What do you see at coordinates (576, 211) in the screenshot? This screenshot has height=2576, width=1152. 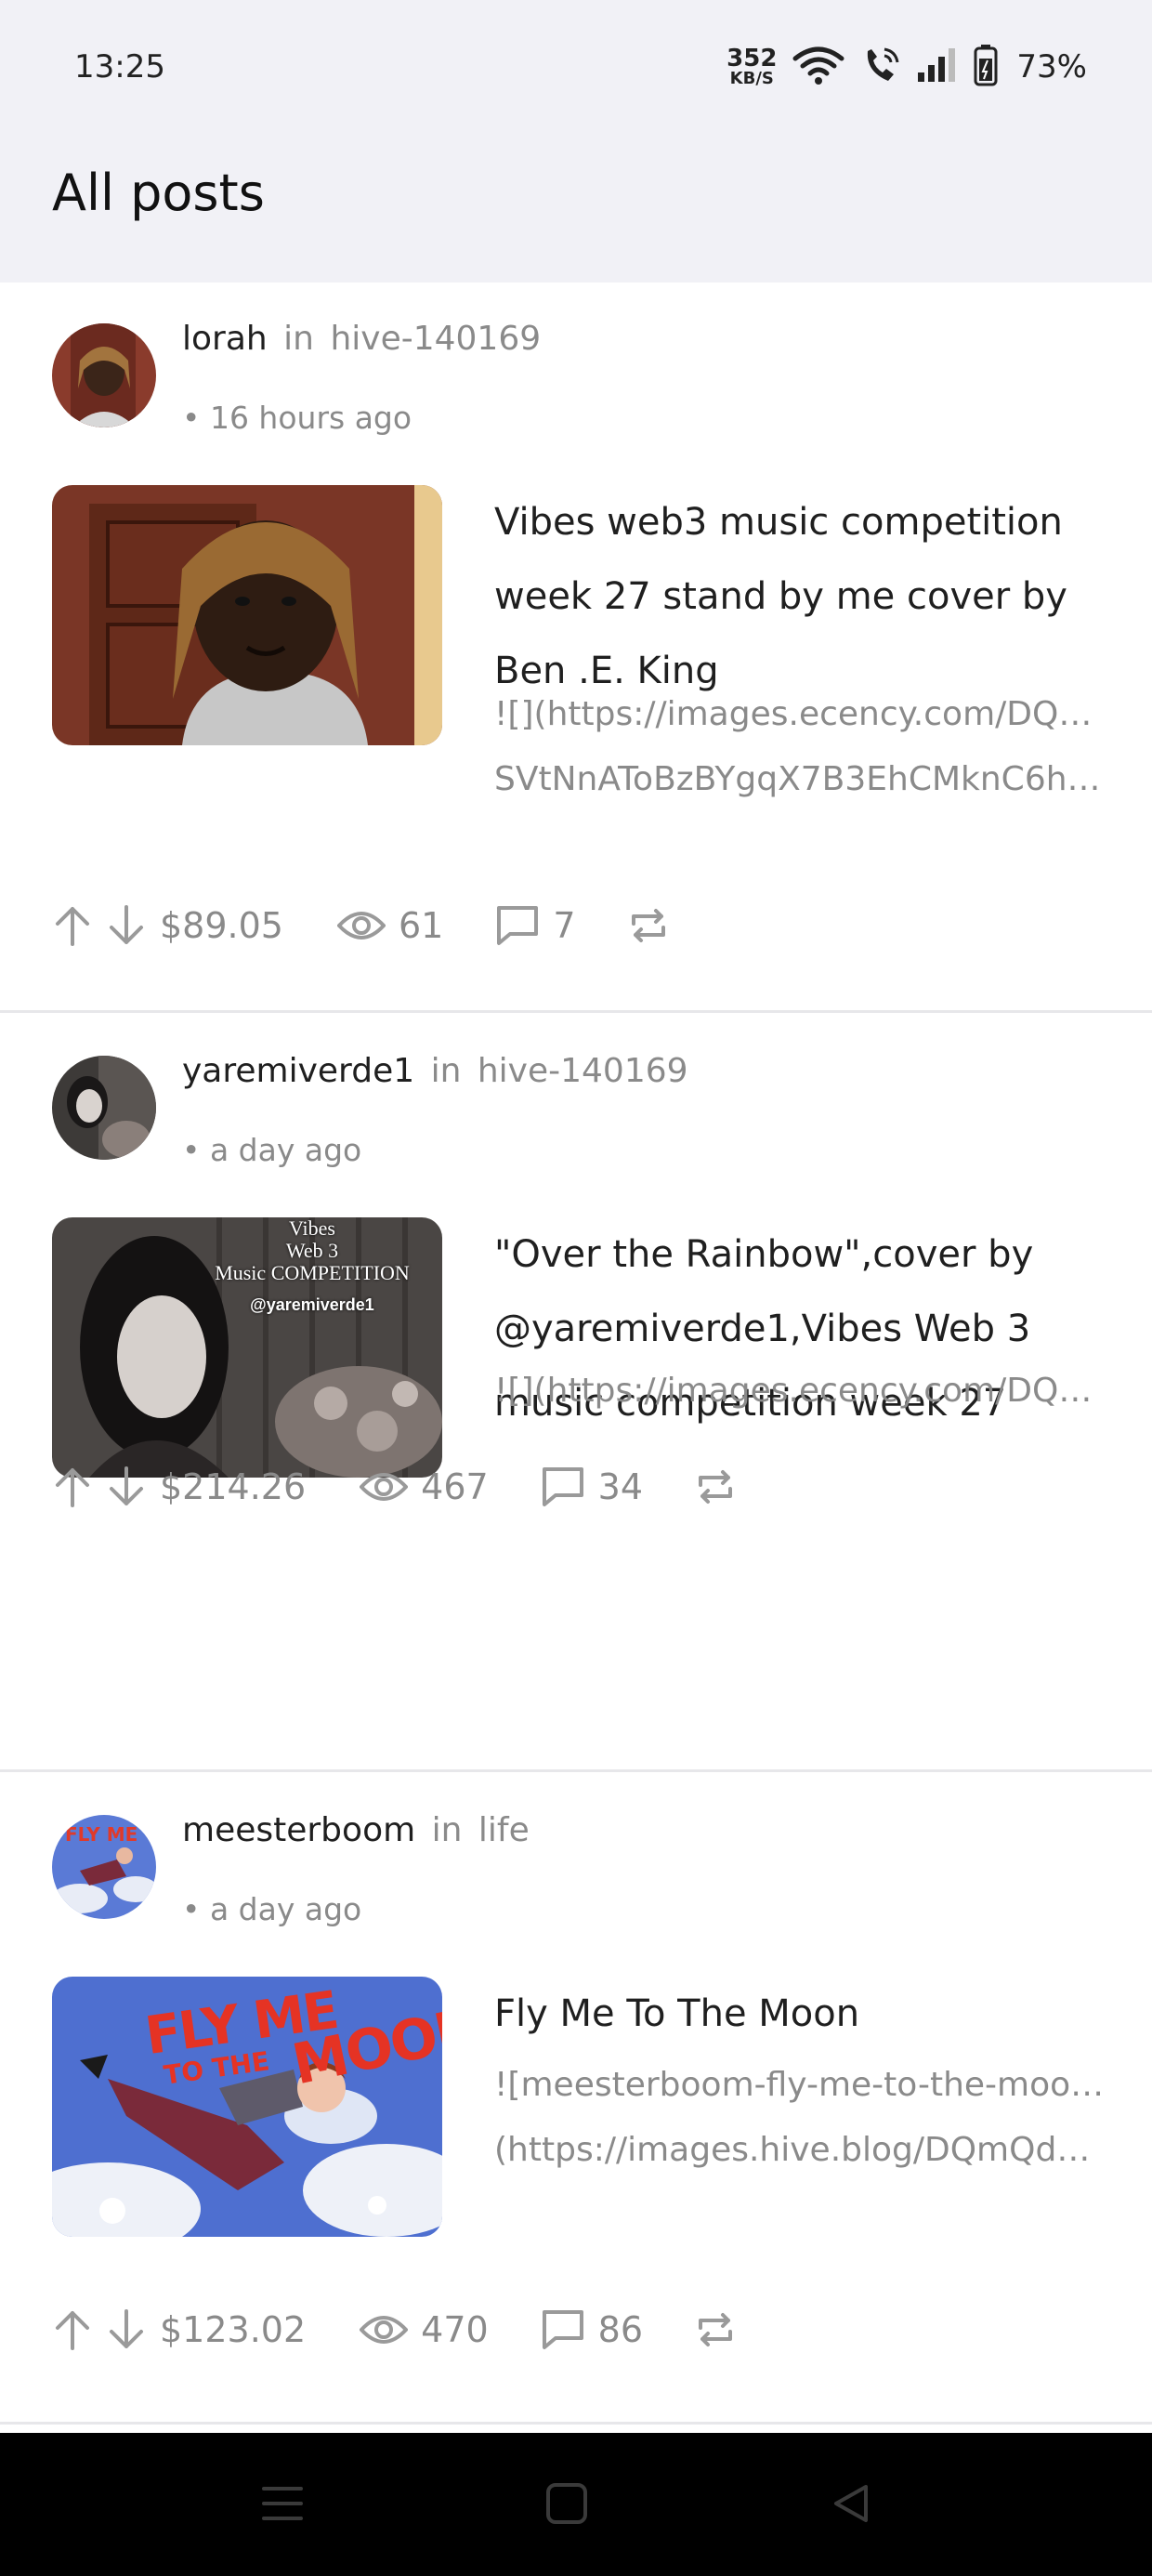 I see `app-header: All posts` at bounding box center [576, 211].